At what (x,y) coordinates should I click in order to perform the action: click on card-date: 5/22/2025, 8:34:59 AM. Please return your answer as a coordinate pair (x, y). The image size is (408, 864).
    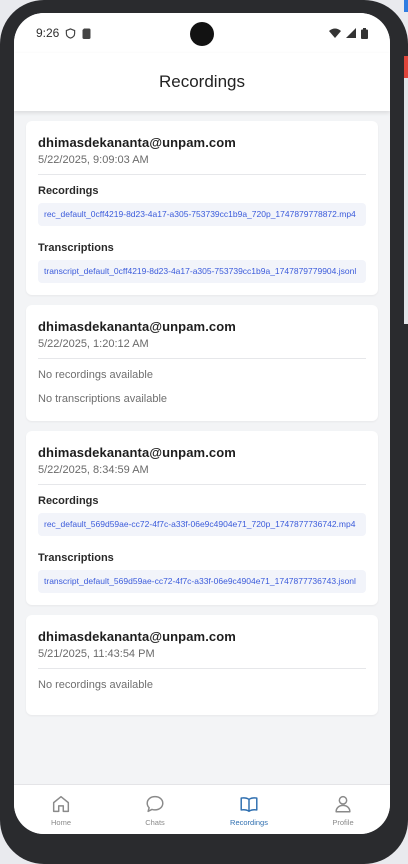
    Looking at the image, I should click on (93, 470).